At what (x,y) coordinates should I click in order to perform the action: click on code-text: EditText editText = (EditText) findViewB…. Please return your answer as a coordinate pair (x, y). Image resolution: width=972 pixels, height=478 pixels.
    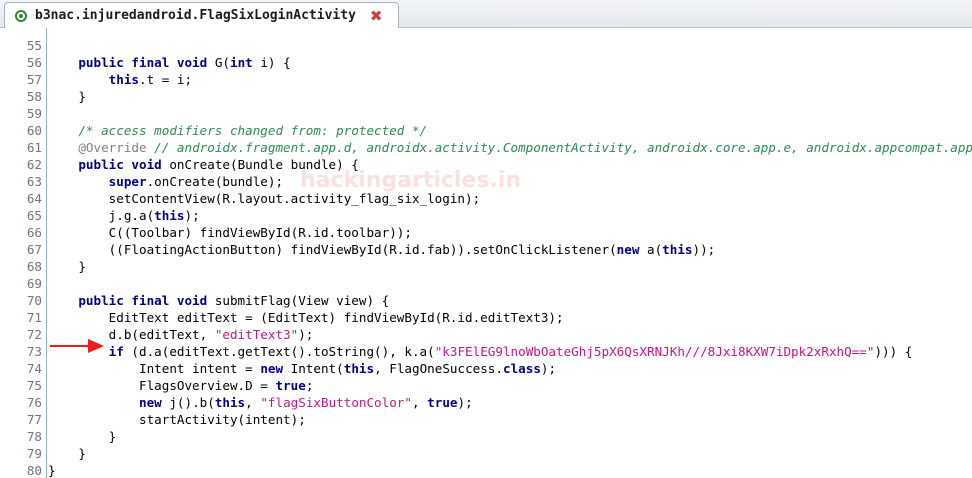
    Looking at the image, I should click on (306, 317).